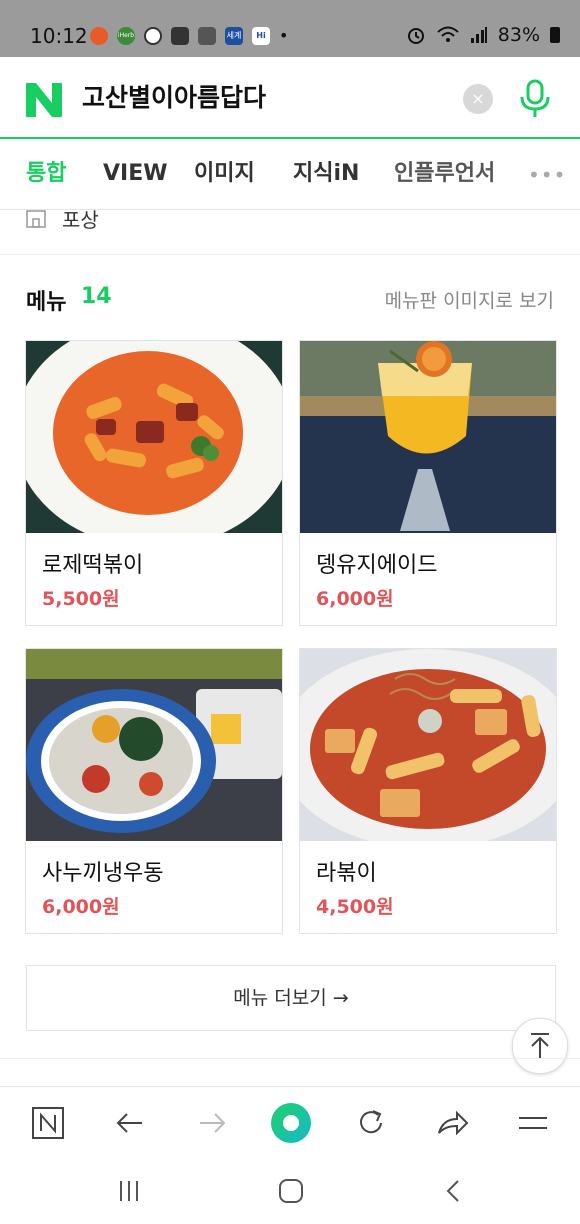 The height and width of the screenshot is (1224, 580). What do you see at coordinates (126, 35) in the screenshot?
I see `iherb-icon: iHerb` at bounding box center [126, 35].